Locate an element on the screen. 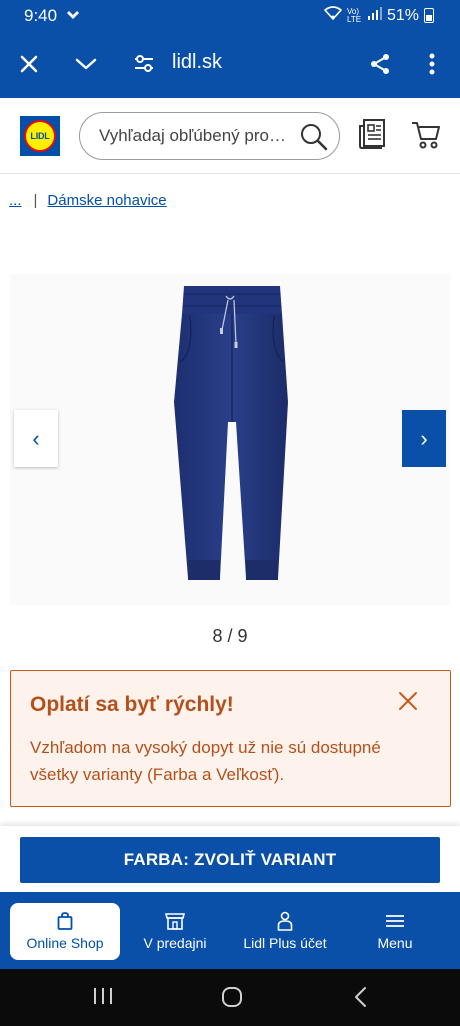  nav-online-shop: Online Shop is located at coordinates (65, 931).